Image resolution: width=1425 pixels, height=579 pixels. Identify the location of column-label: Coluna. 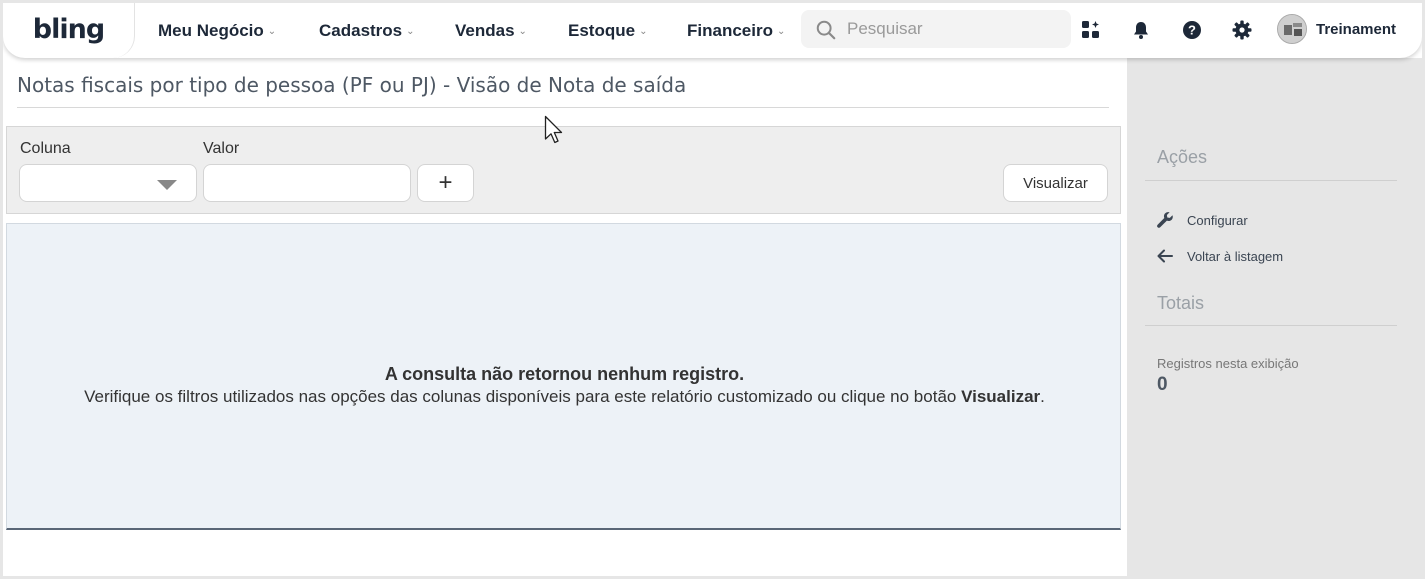
(45, 148).